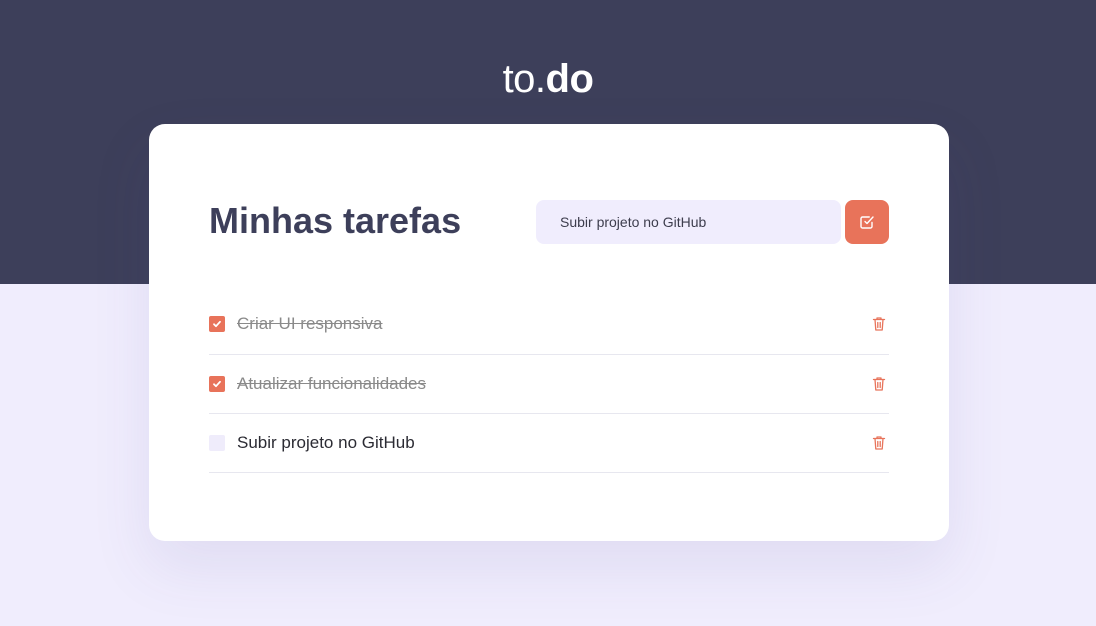  Describe the element at coordinates (688, 222) in the screenshot. I see `new-task-input` at that location.